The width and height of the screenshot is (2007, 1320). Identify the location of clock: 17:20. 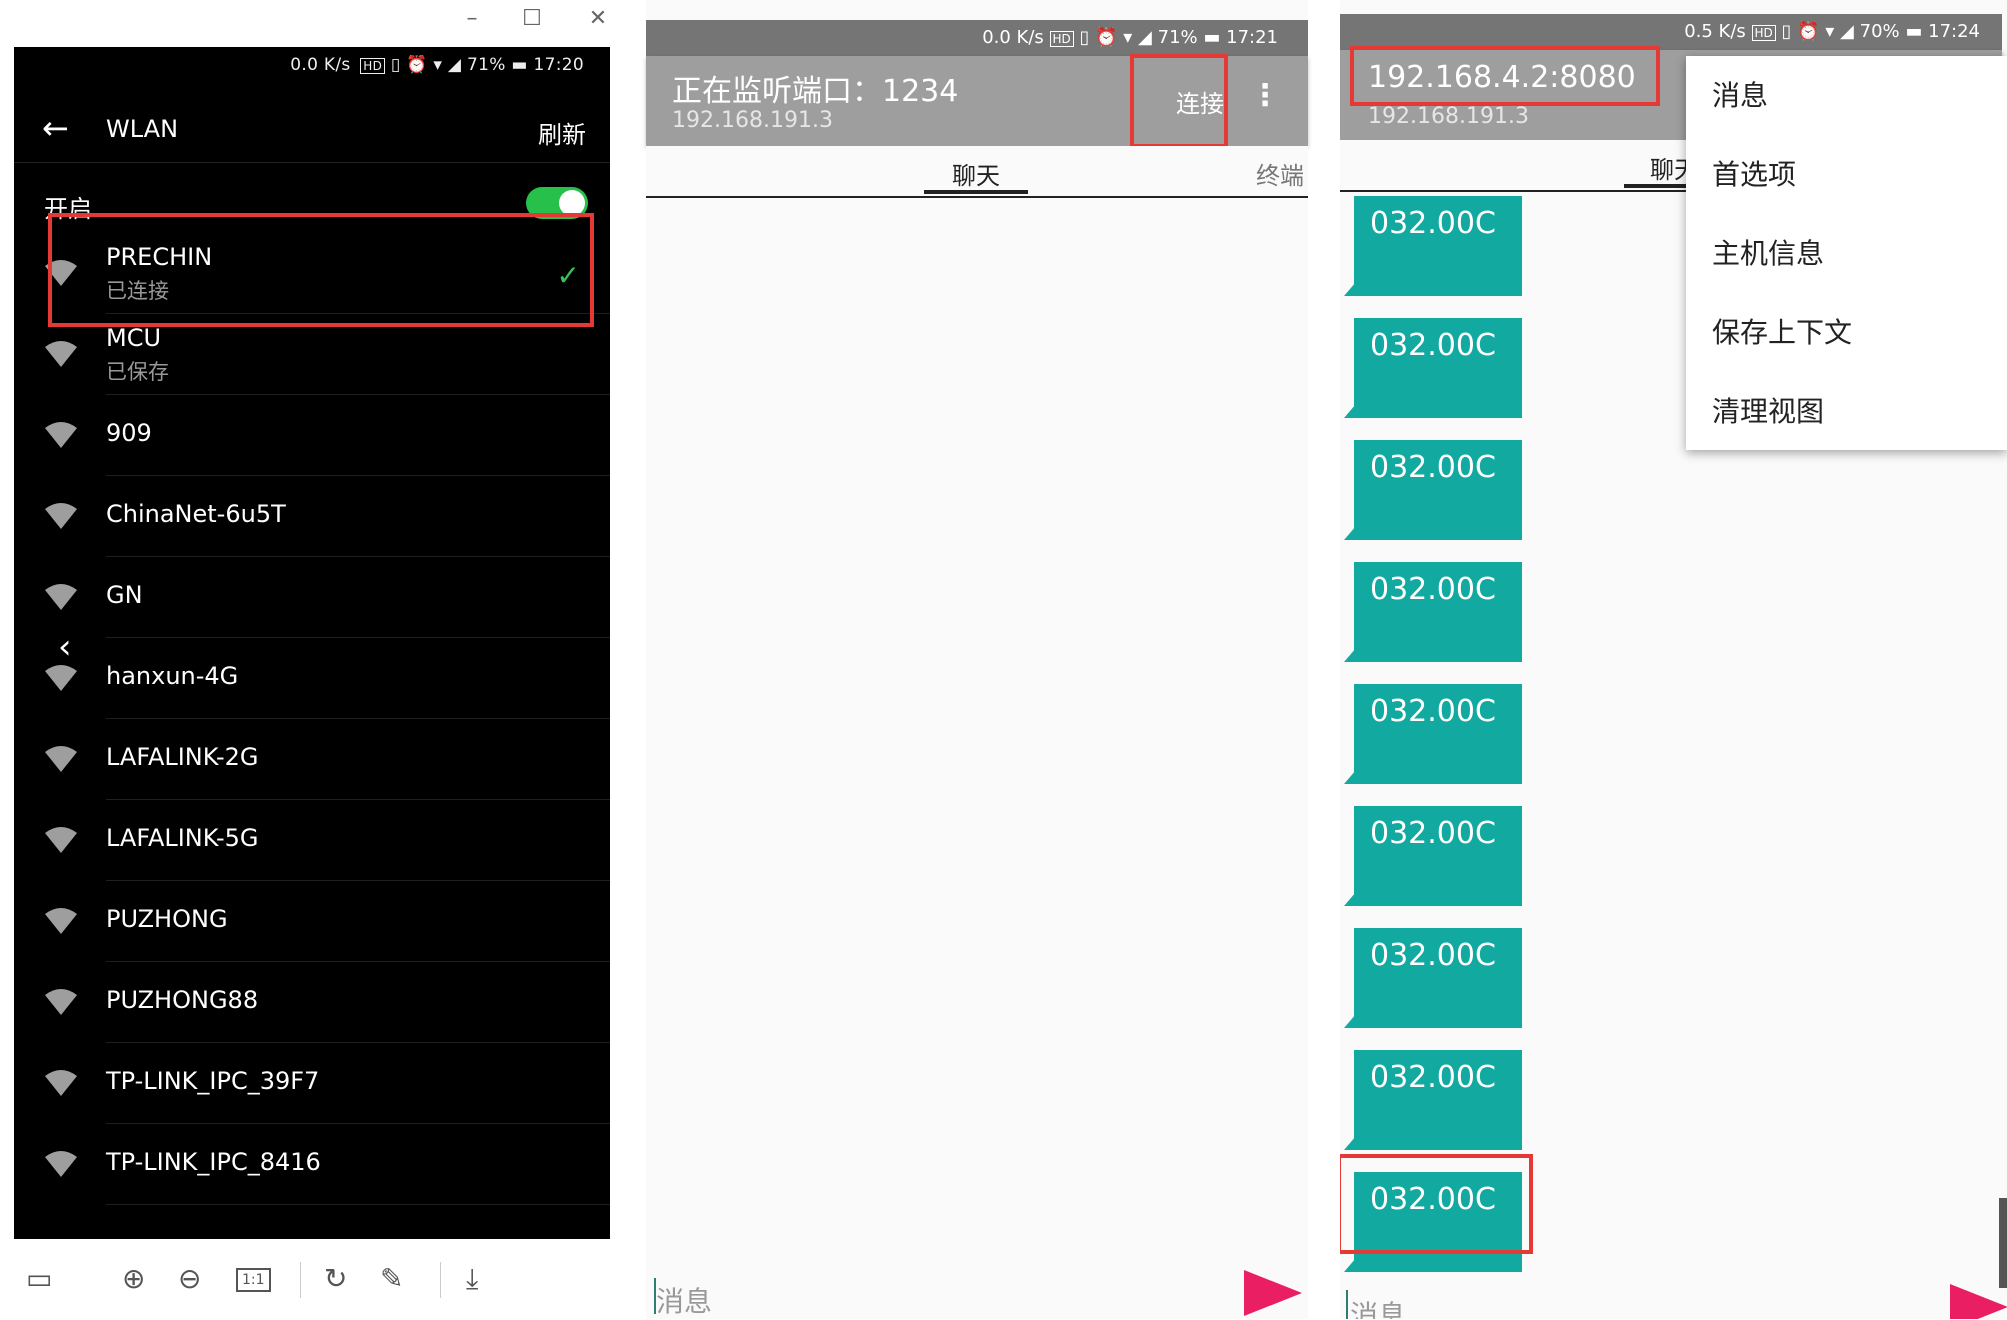
(558, 65).